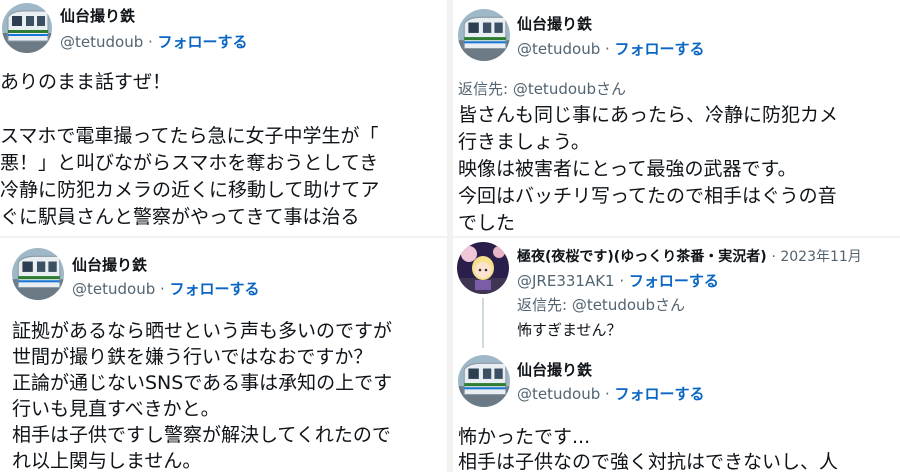 Image resolution: width=900 pixels, height=472 pixels. Describe the element at coordinates (618, 281) in the screenshot. I see `handle-line: @JRE331AK1 · フォローする` at that location.